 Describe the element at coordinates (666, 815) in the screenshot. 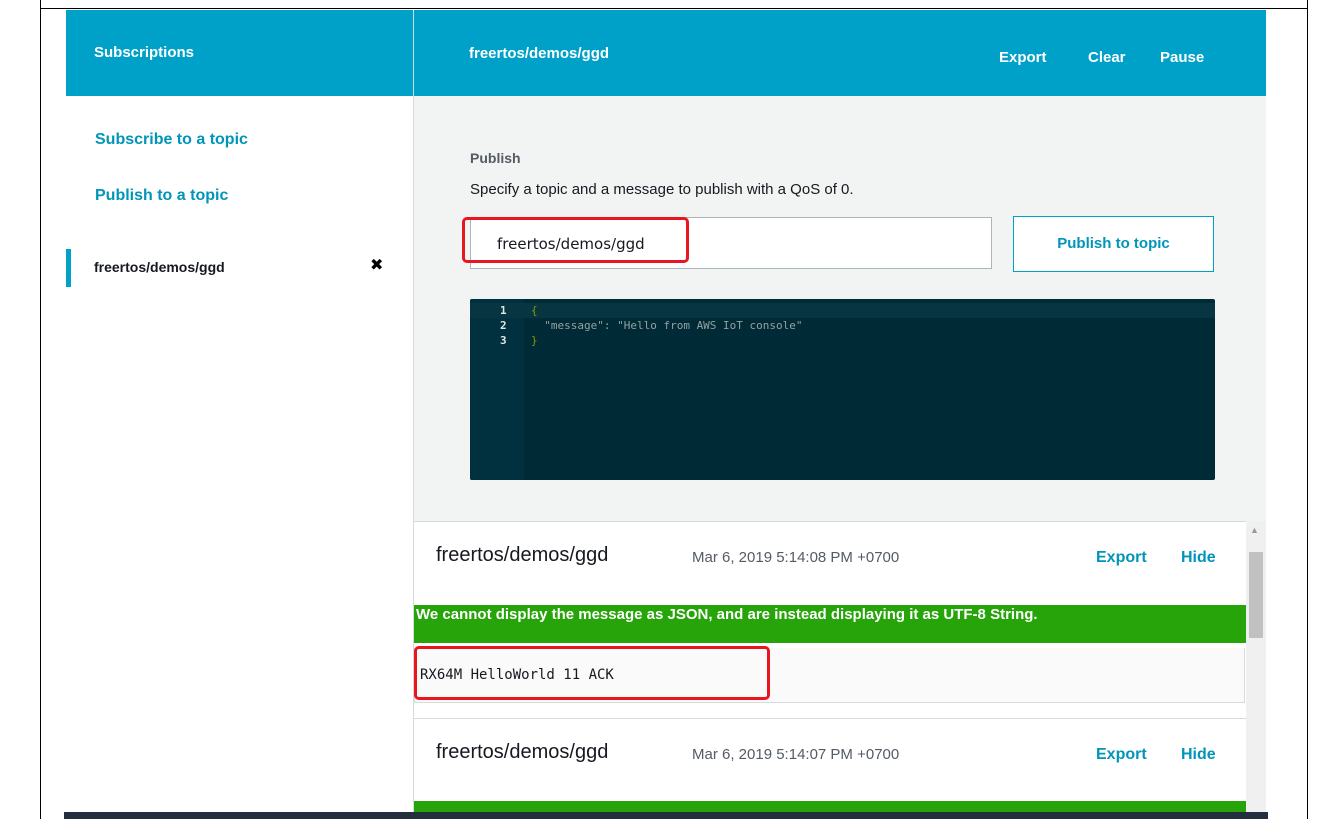

I see `bottom-bar` at that location.